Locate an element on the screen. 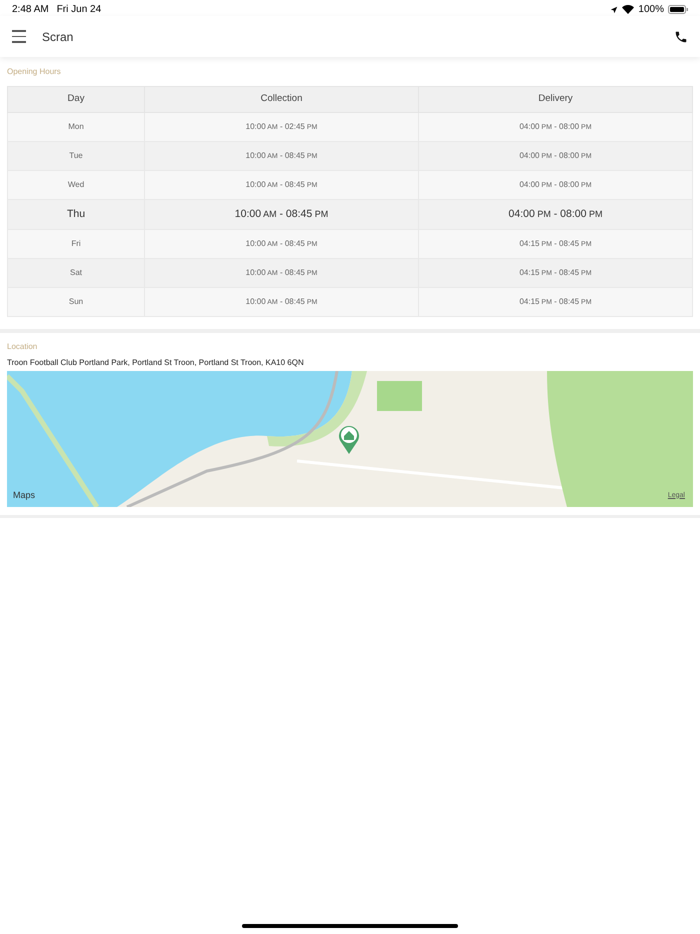  battery-icon is located at coordinates (678, 9).